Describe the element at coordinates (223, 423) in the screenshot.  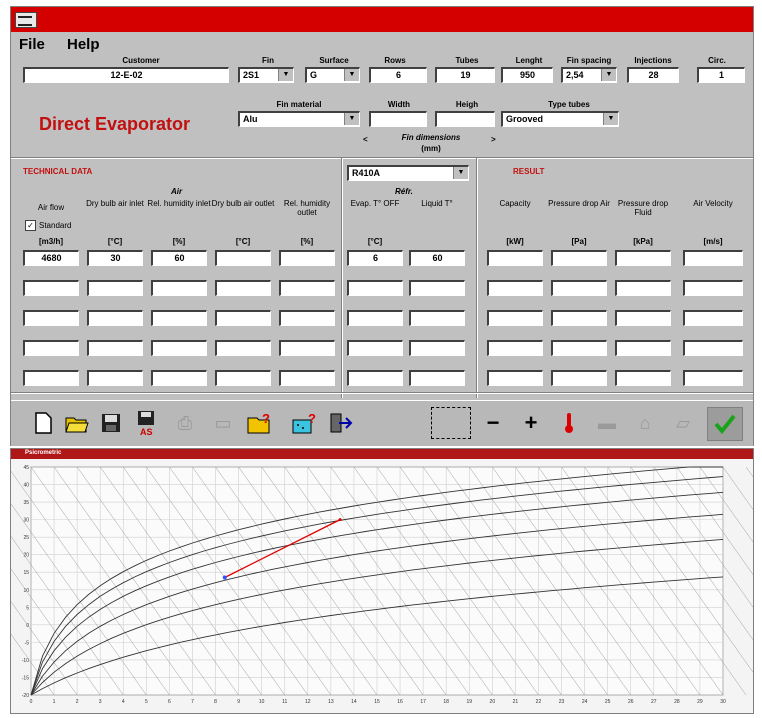
I see `export-icon: ▭` at that location.